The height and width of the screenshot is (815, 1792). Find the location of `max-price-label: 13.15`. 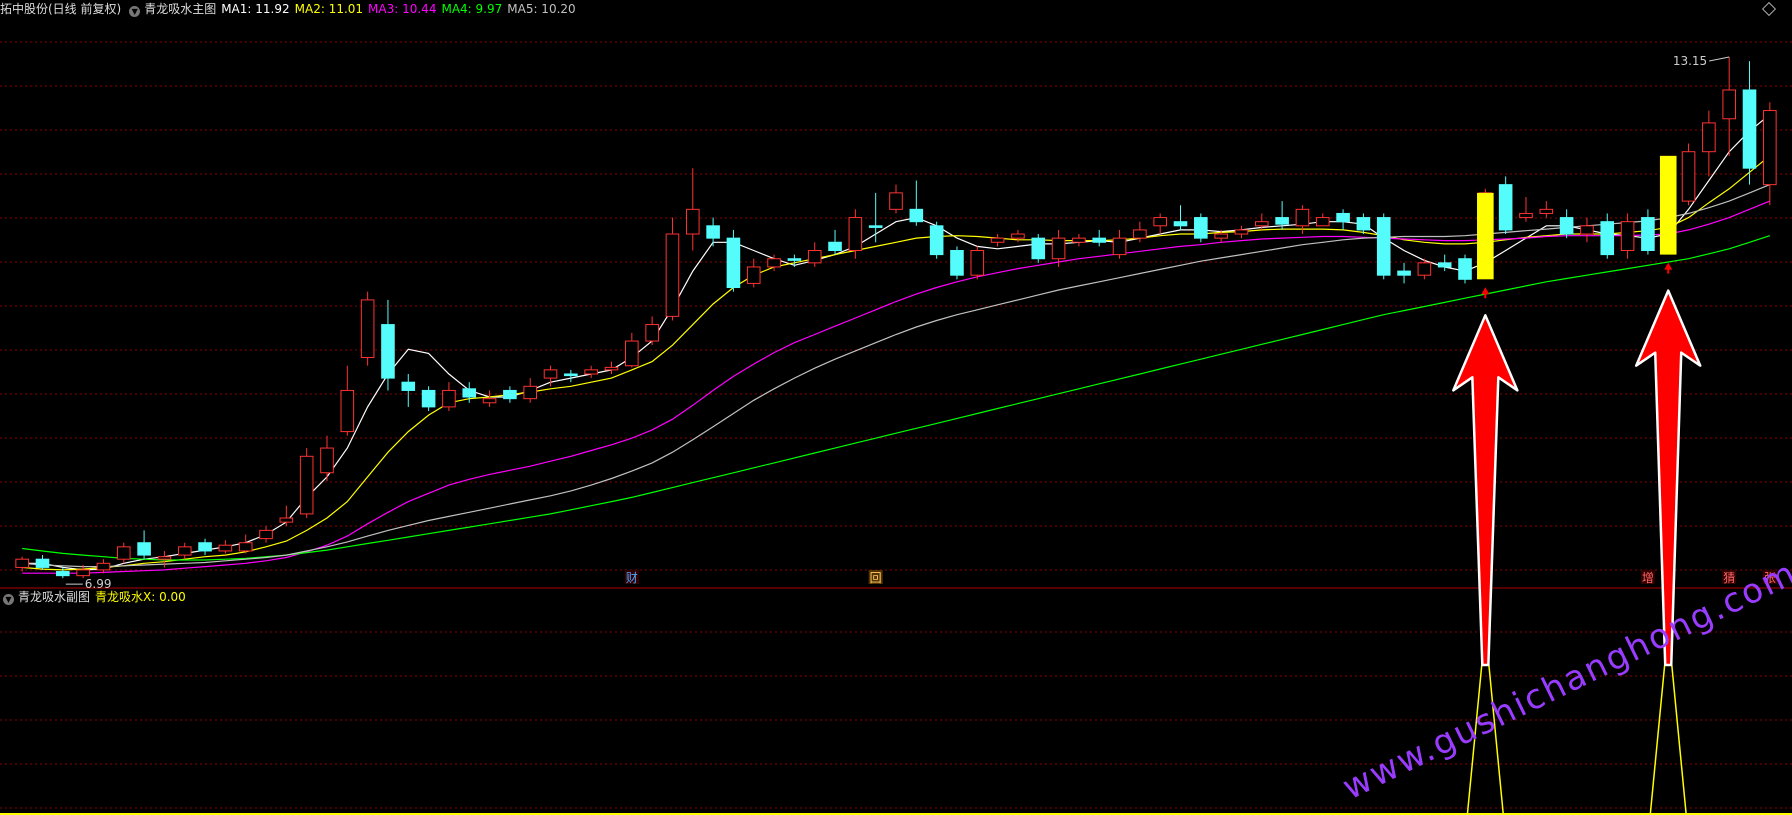

max-price-label: 13.15 is located at coordinates (1690, 61).